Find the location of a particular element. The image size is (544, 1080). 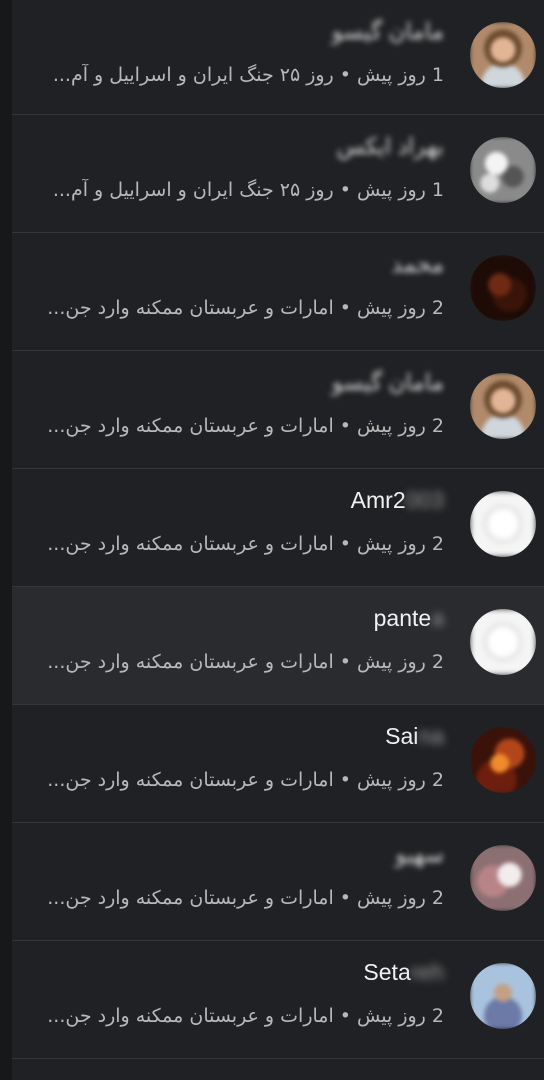

contact-name: محمد is located at coordinates (417, 264).